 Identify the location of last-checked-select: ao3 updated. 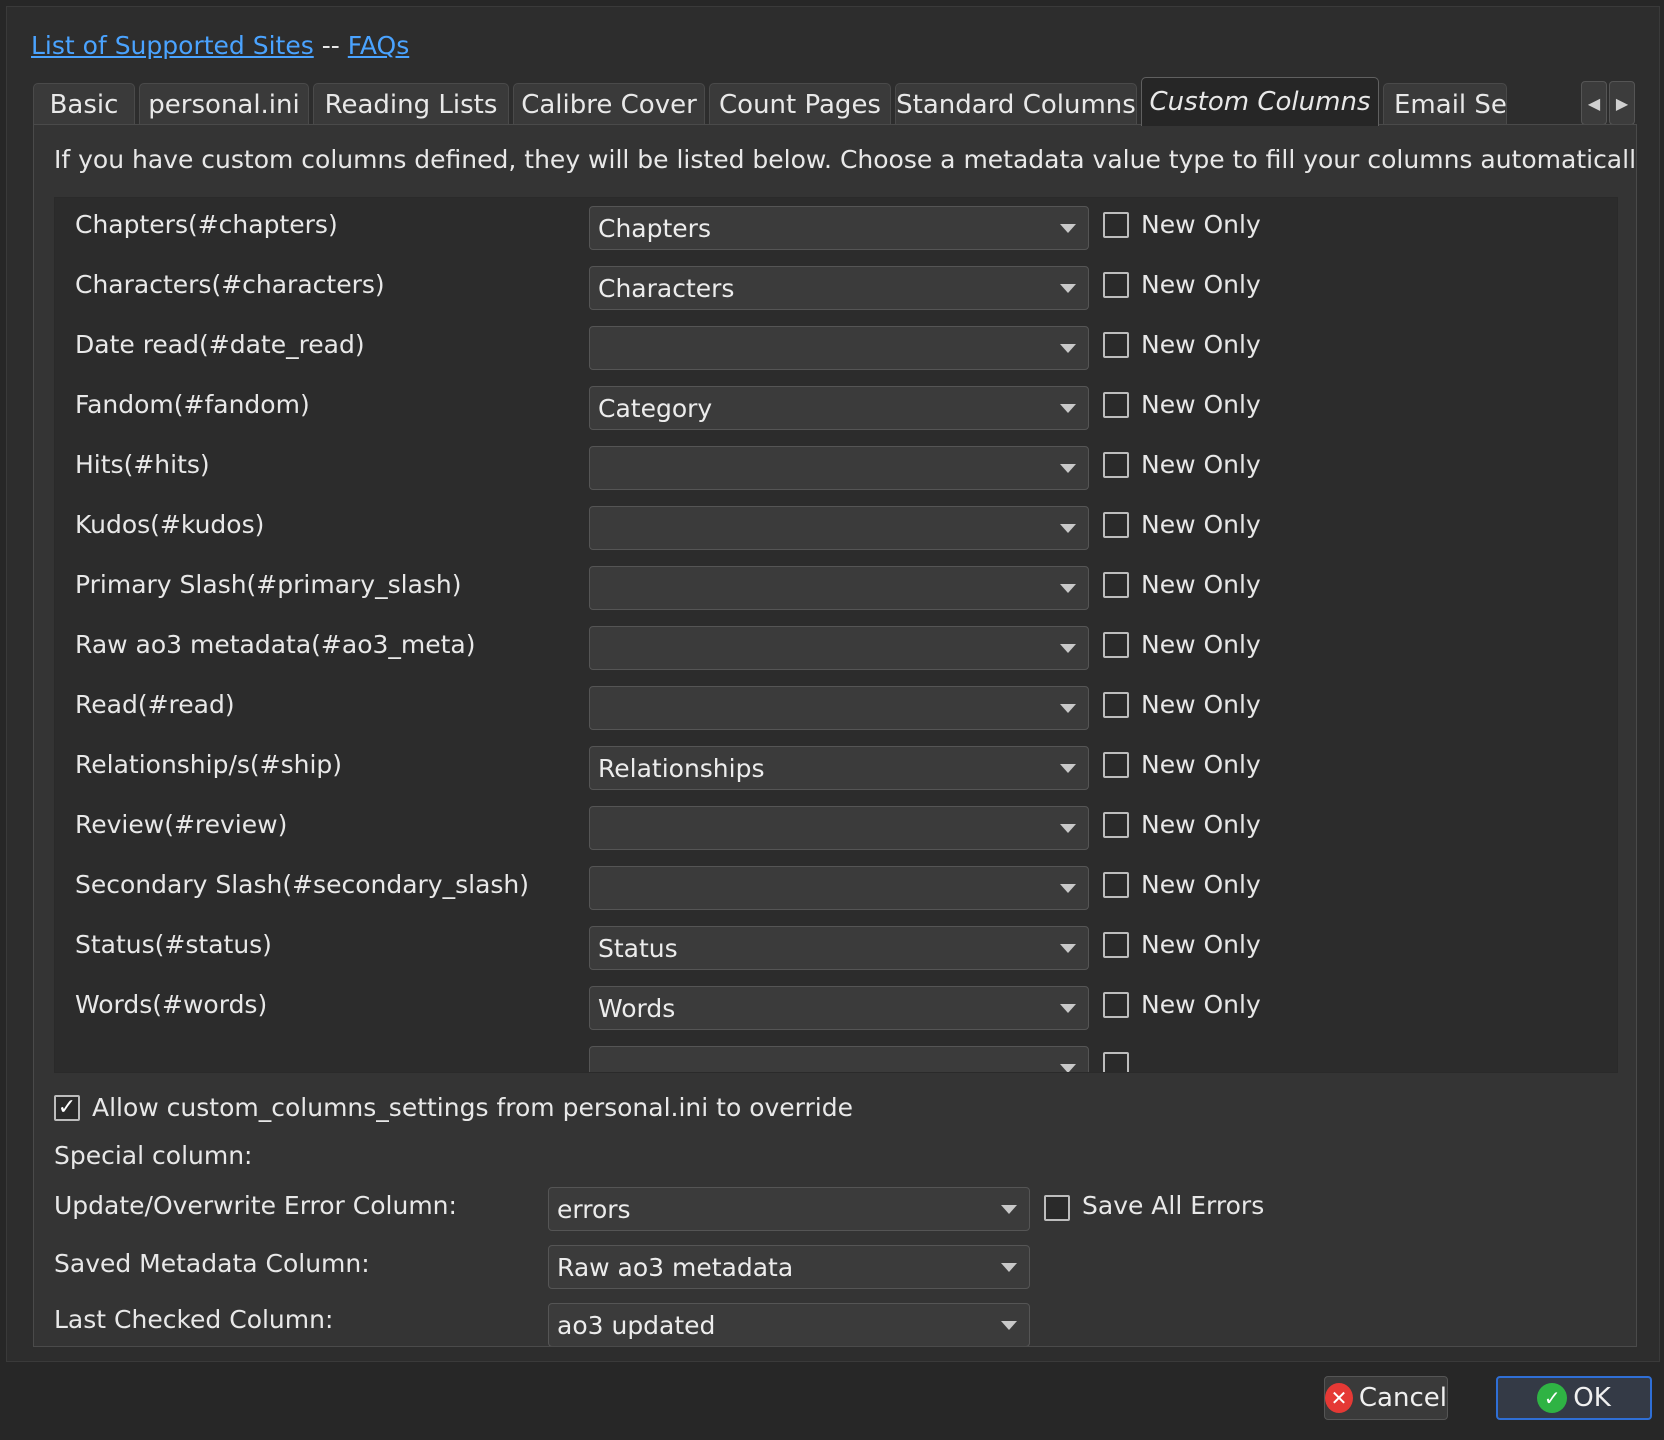
(789, 1324).